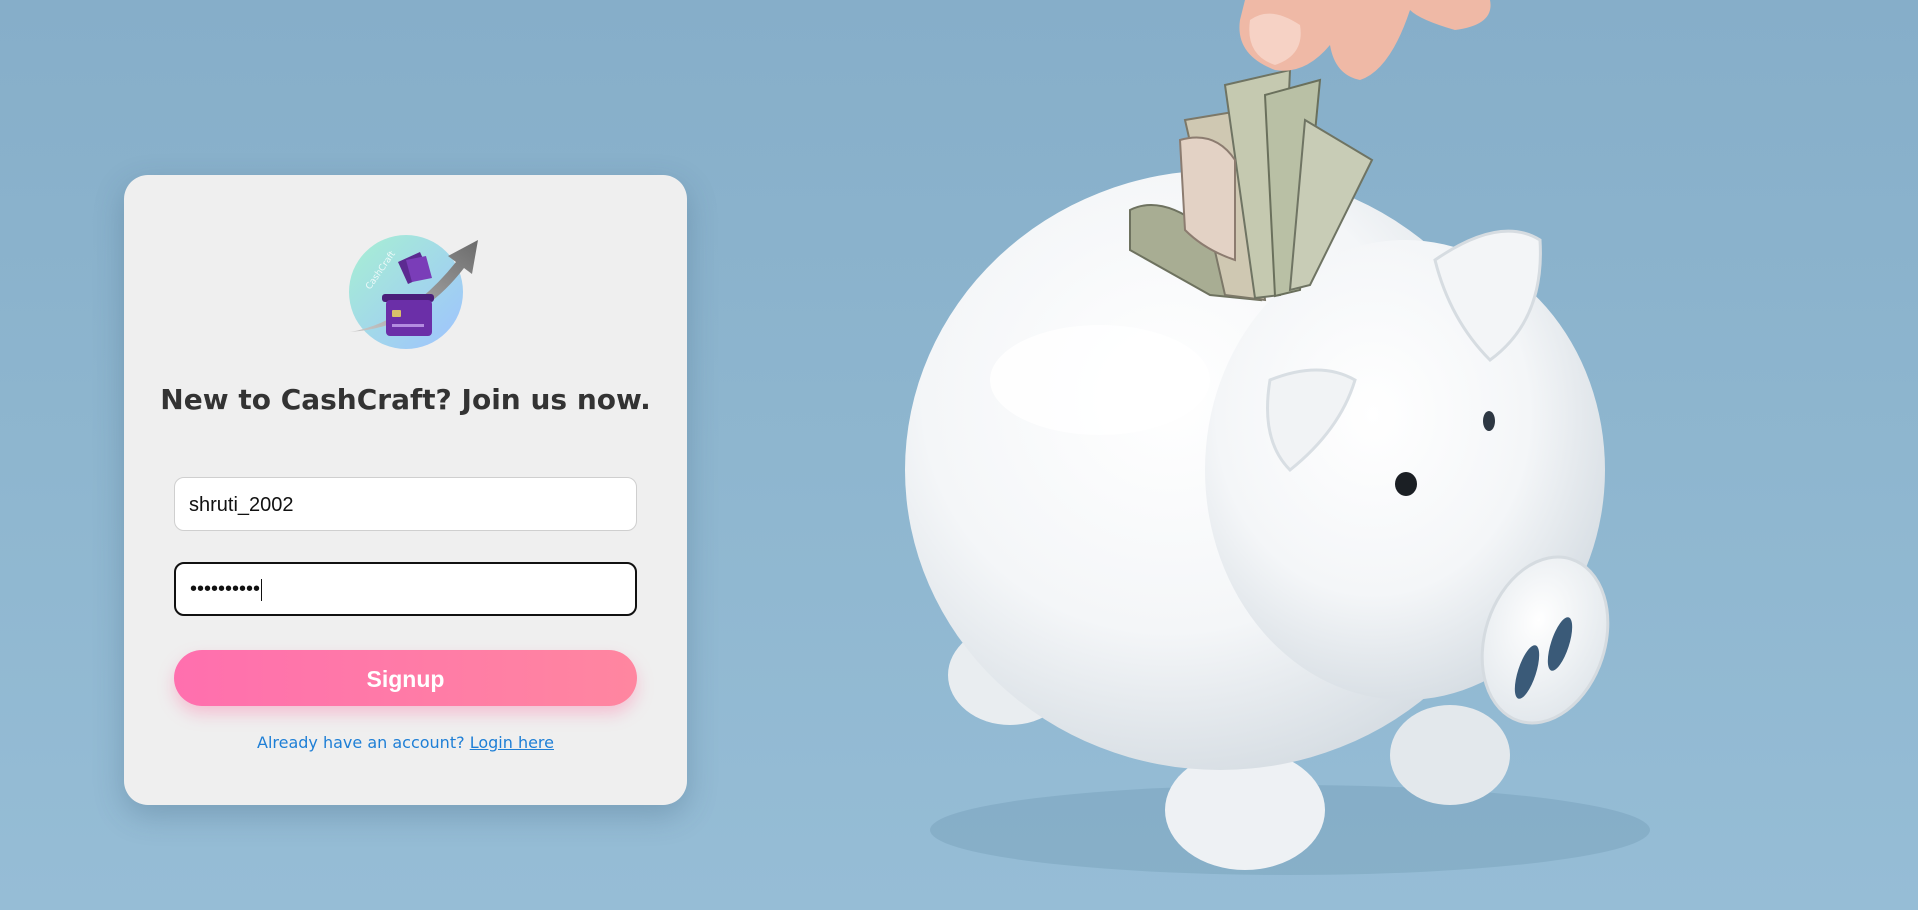 This screenshot has height=910, width=1918. I want to click on login-prompt-text: Already have an account?, so click(361, 742).